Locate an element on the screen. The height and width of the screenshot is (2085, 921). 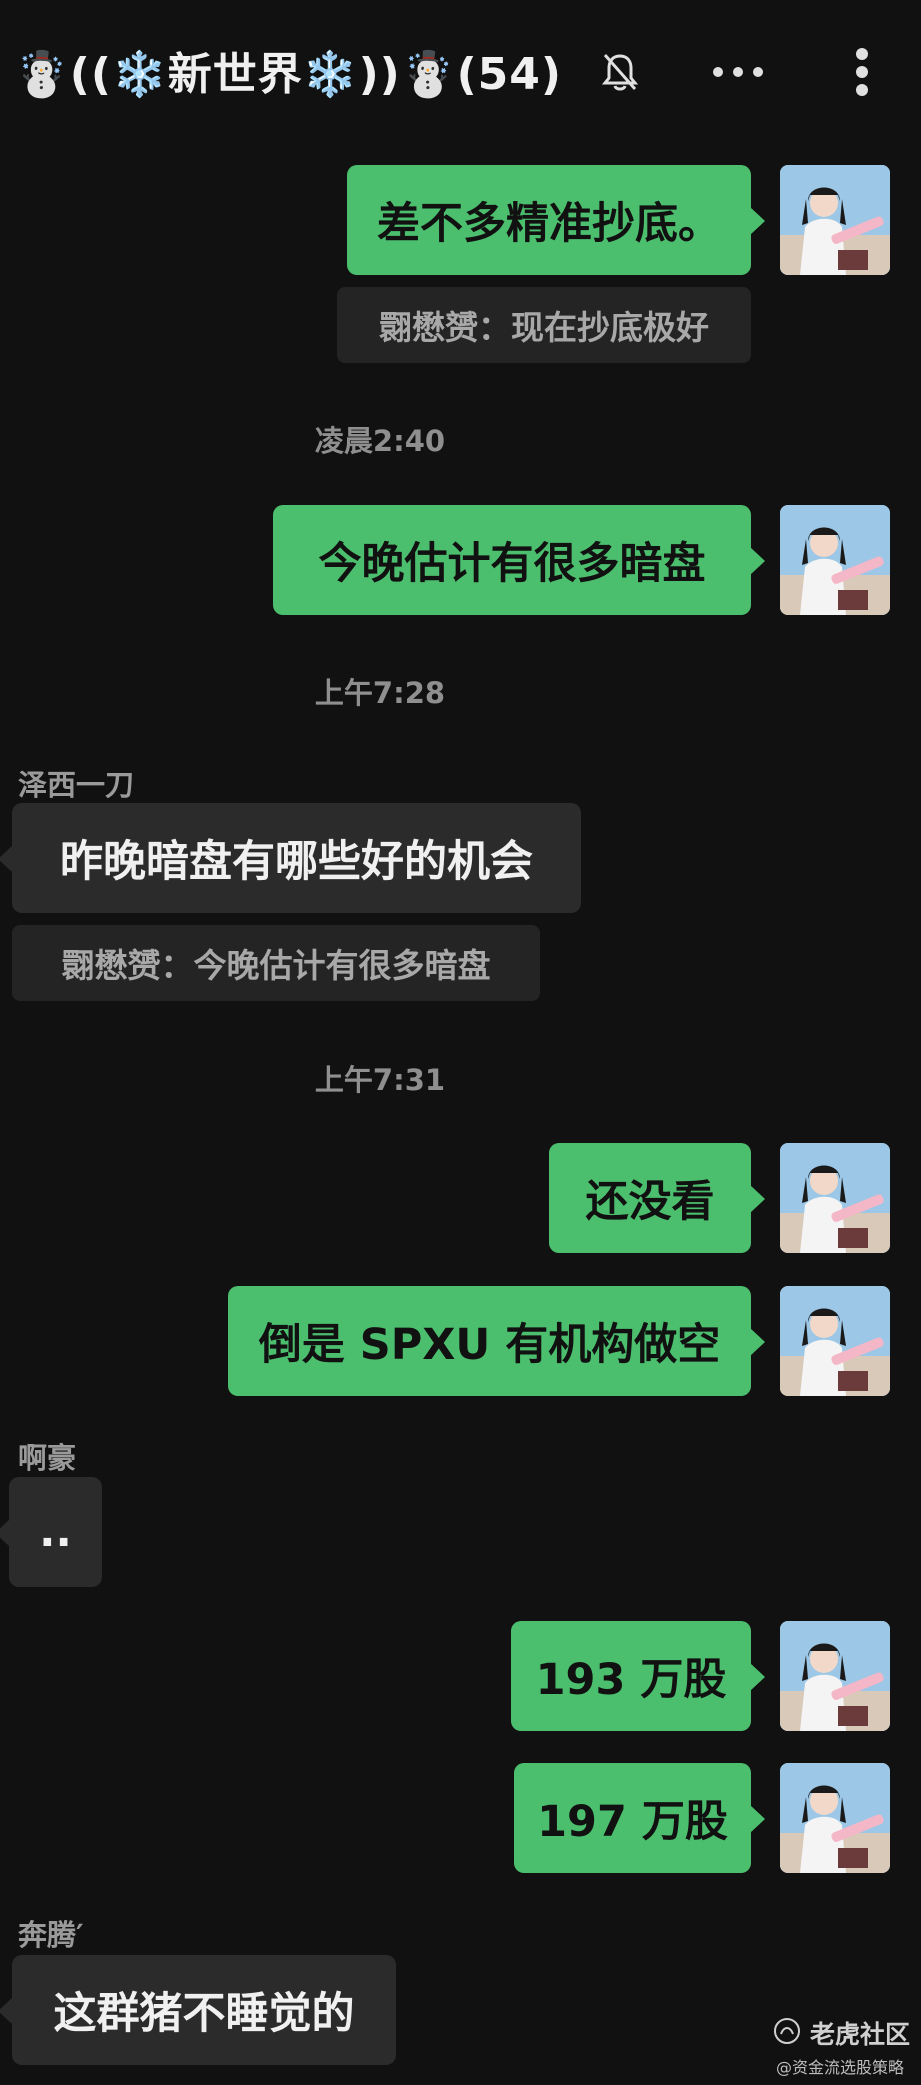
quoted-message: 翾懋赟：今晚估计有很多暗盘 is located at coordinates (276, 963).